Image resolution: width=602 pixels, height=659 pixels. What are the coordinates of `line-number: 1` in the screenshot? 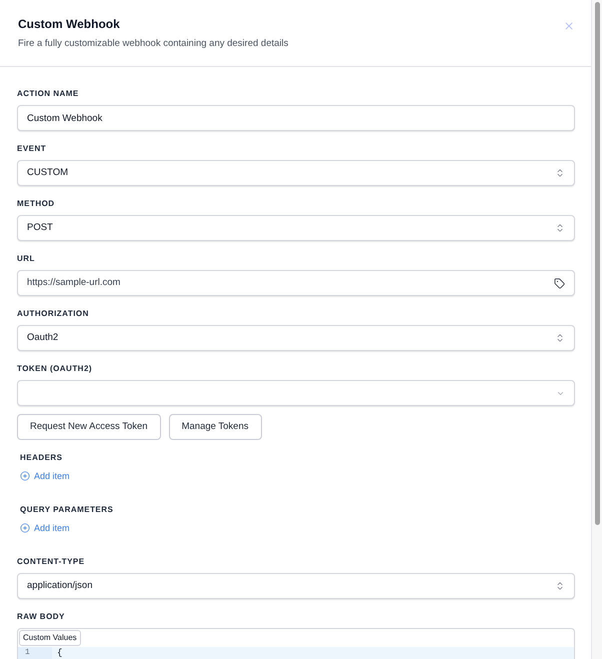 It's located at (35, 653).